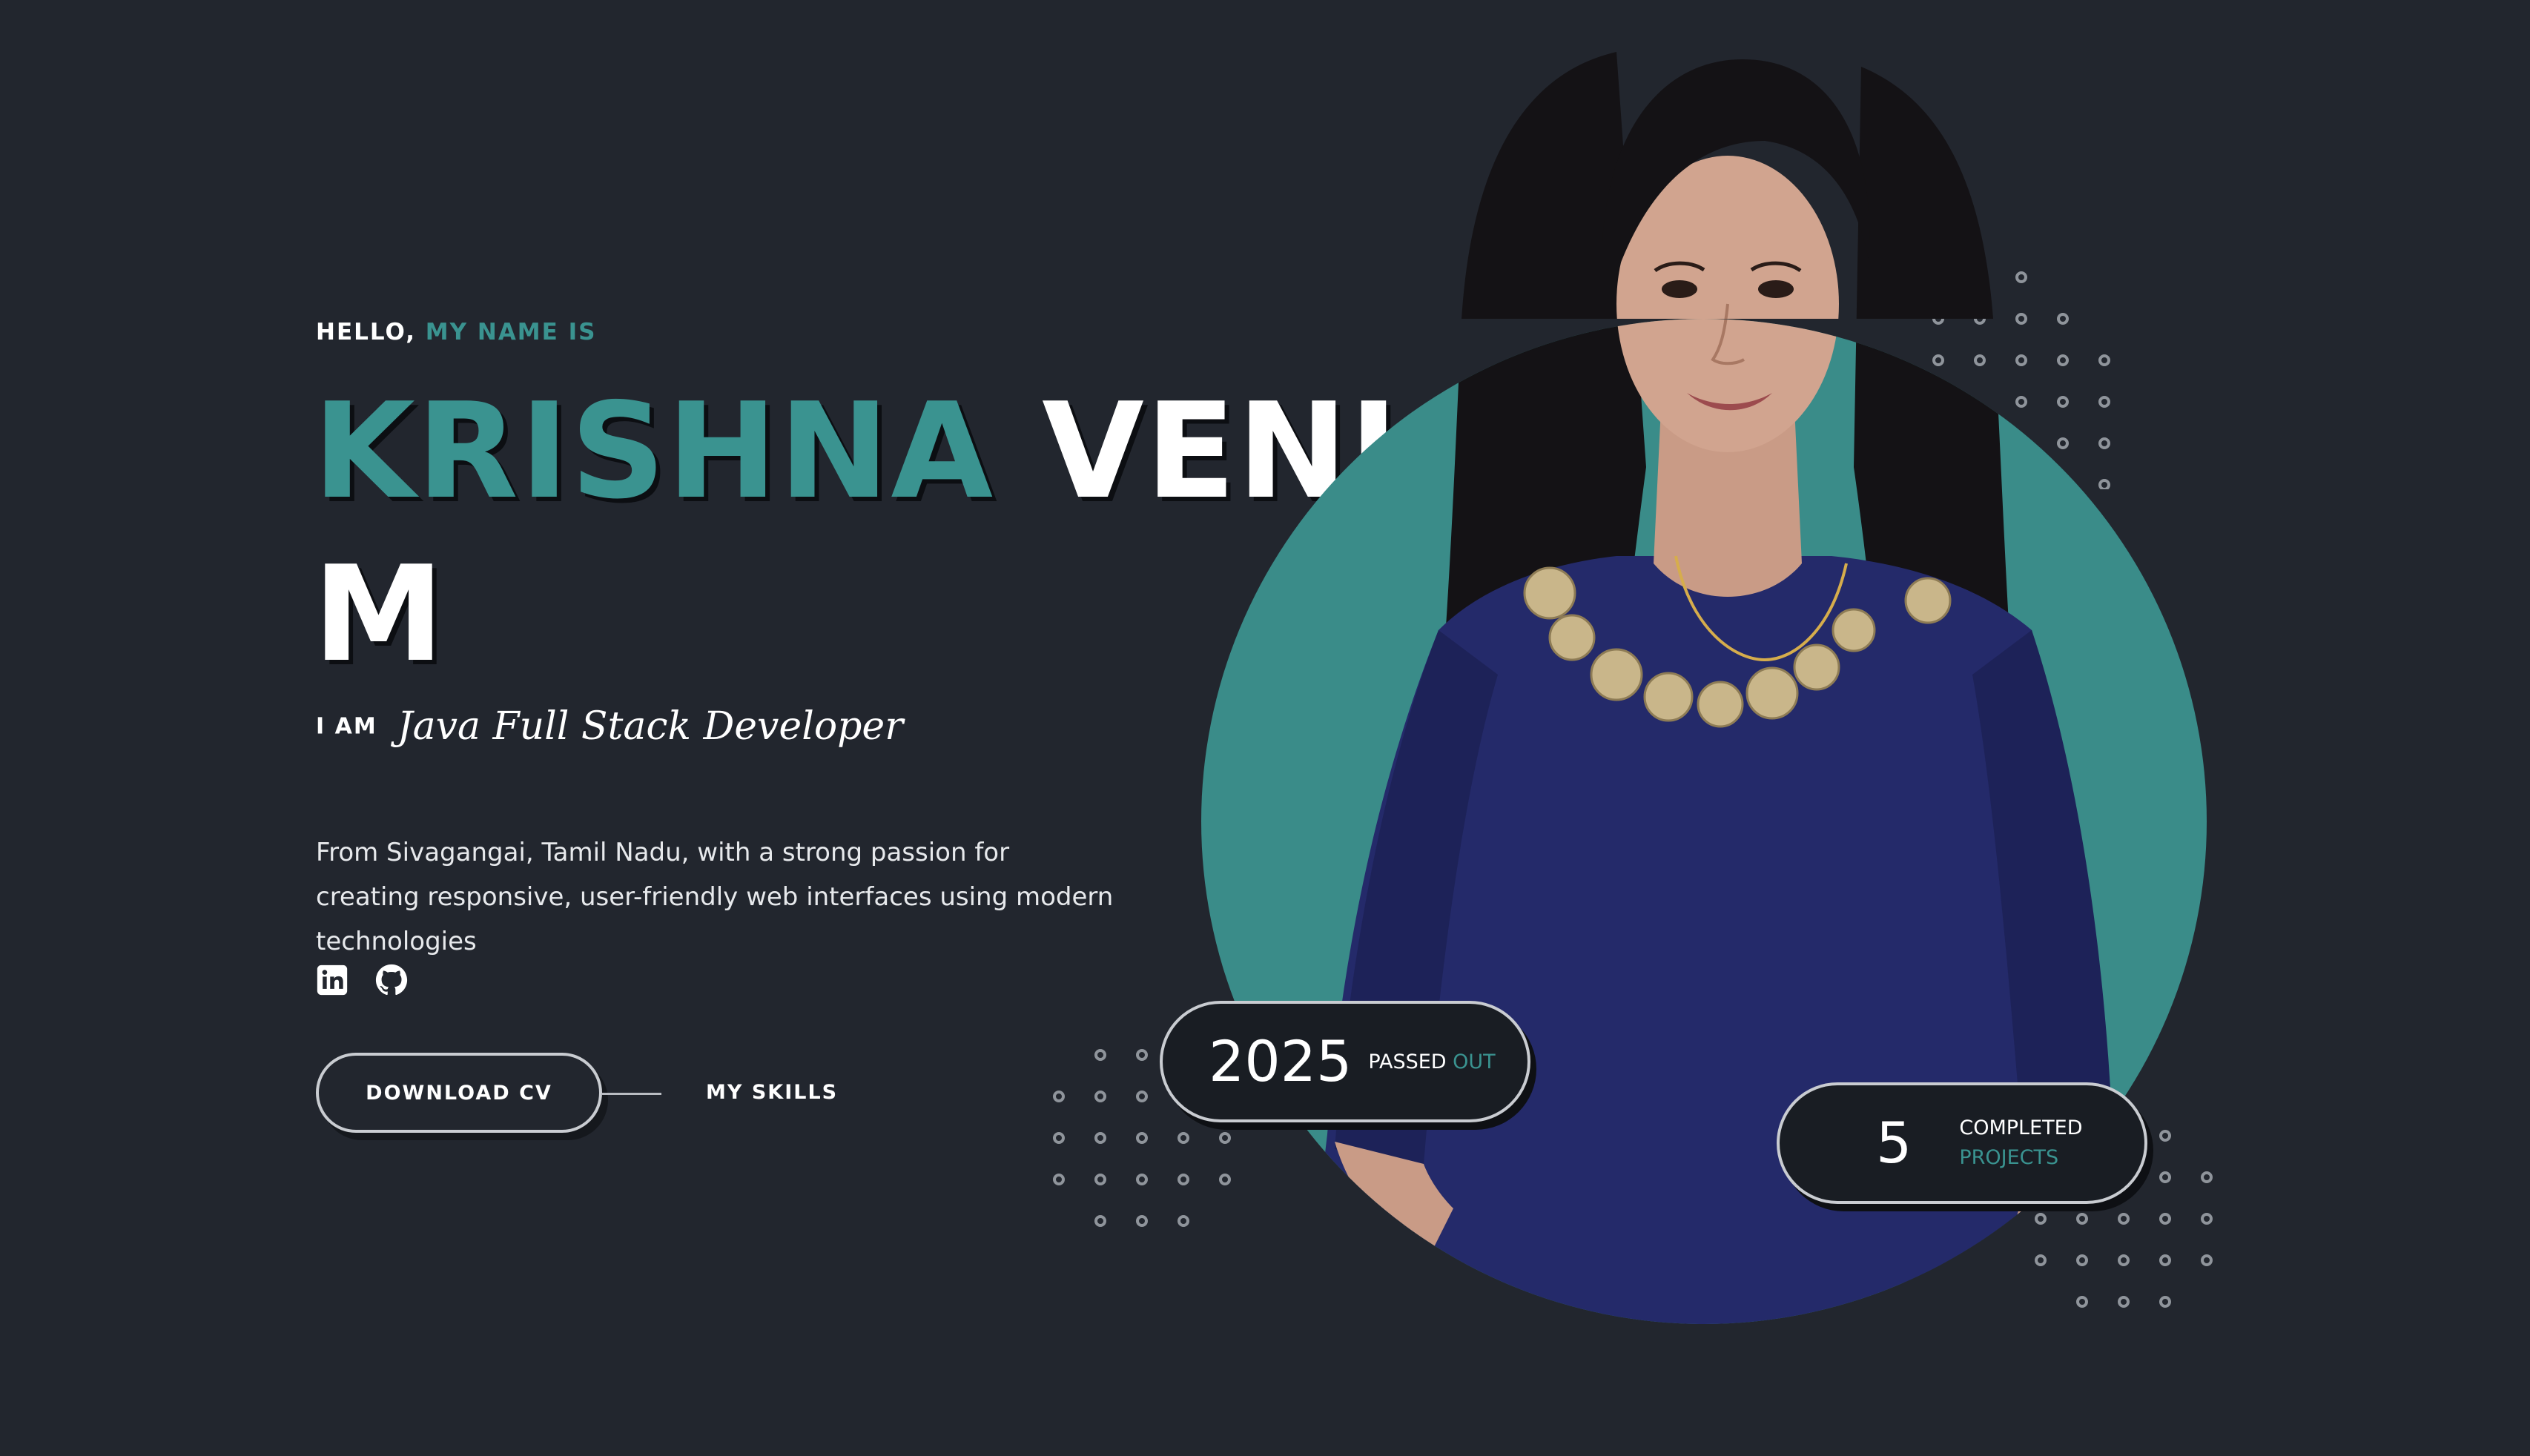 The height and width of the screenshot is (1456, 2530). I want to click on role-title: Java Full Stack Developer, so click(650, 727).